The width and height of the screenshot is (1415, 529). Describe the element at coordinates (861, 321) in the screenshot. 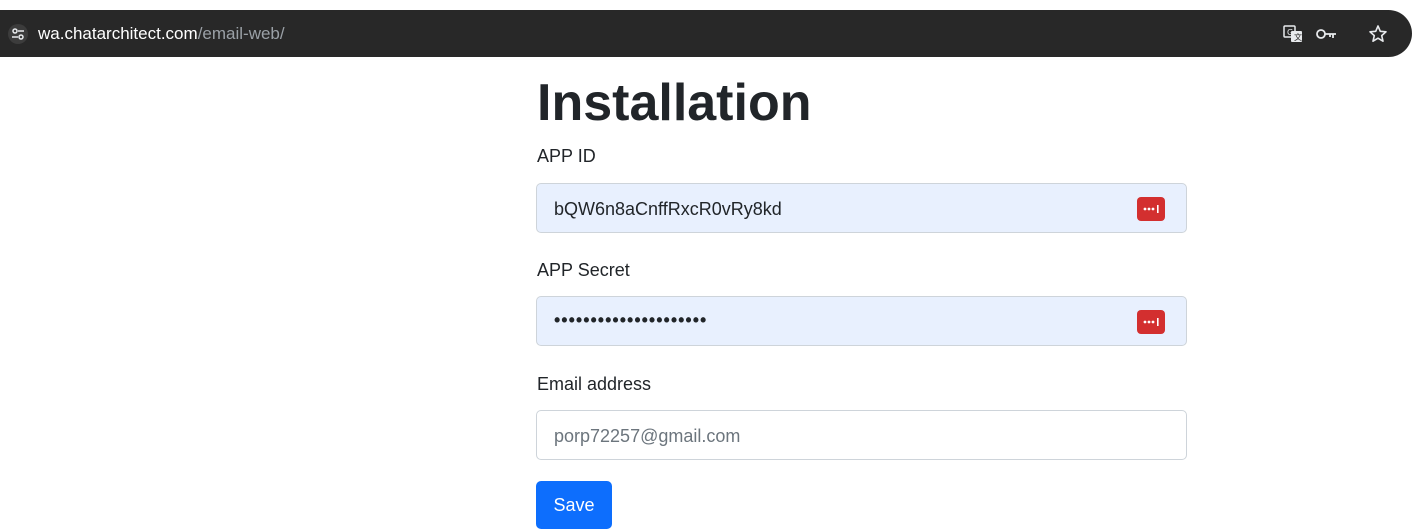

I see `app-secret-input: •••••••••••••••••••••` at that location.